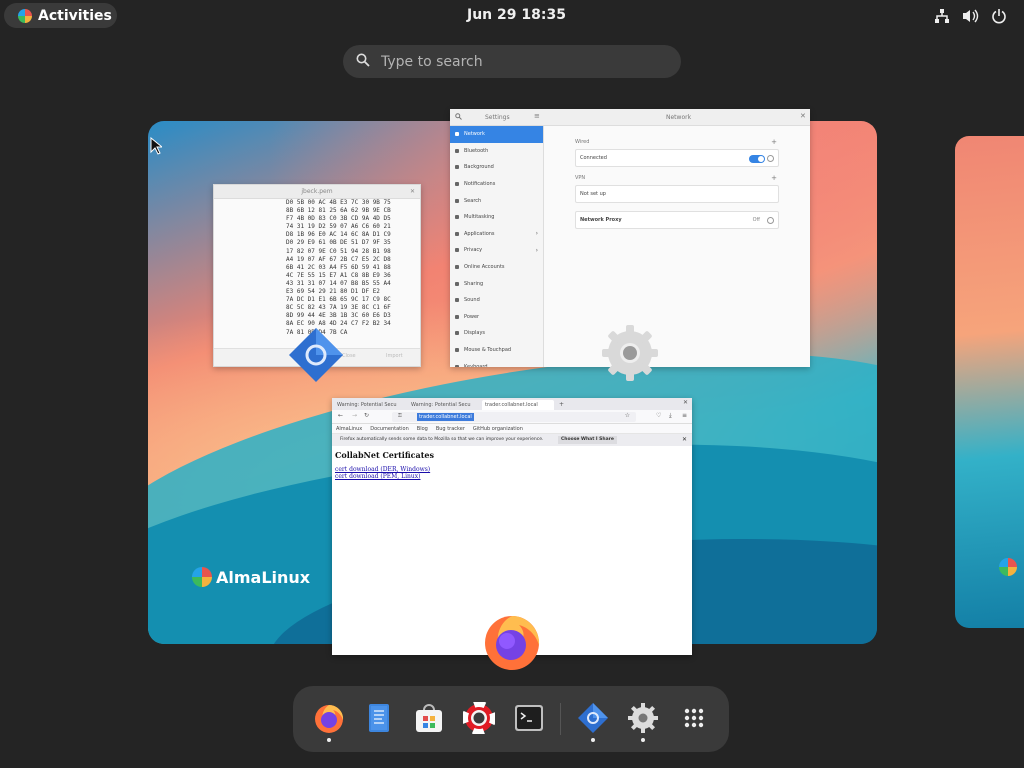 The height and width of the screenshot is (768, 1024). What do you see at coordinates (999, 18) in the screenshot?
I see `power-icon` at bounding box center [999, 18].